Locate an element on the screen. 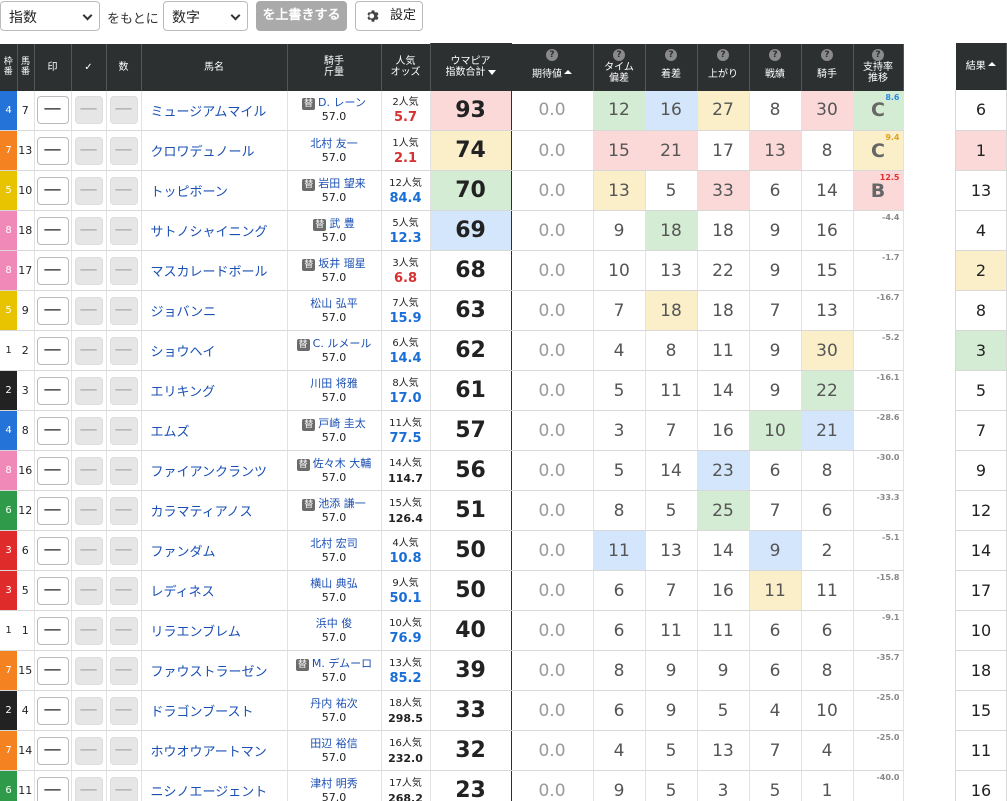 The height and width of the screenshot is (801, 1007). col-result: 結果 is located at coordinates (981, 66).